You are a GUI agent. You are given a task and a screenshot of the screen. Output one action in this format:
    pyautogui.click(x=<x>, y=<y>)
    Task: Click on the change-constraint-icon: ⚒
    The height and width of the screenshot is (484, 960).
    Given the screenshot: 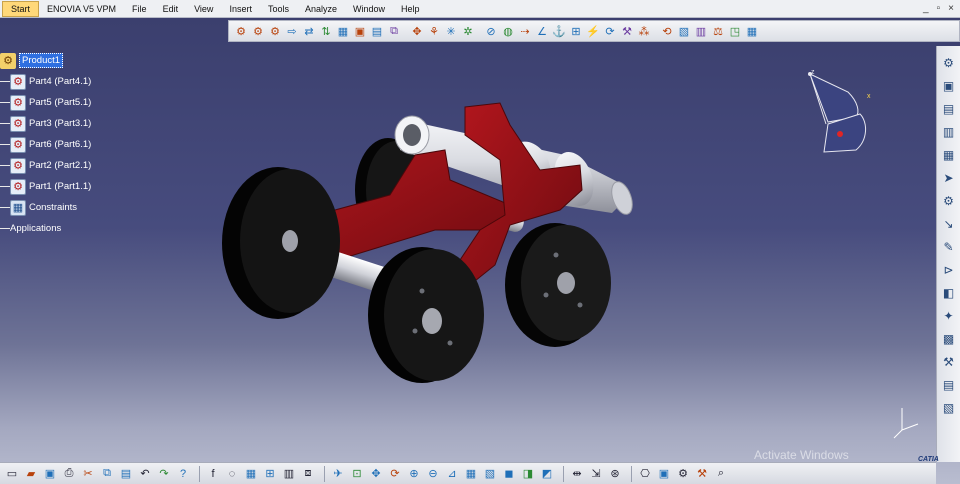 What is the action you would take?
    pyautogui.click(x=627, y=31)
    